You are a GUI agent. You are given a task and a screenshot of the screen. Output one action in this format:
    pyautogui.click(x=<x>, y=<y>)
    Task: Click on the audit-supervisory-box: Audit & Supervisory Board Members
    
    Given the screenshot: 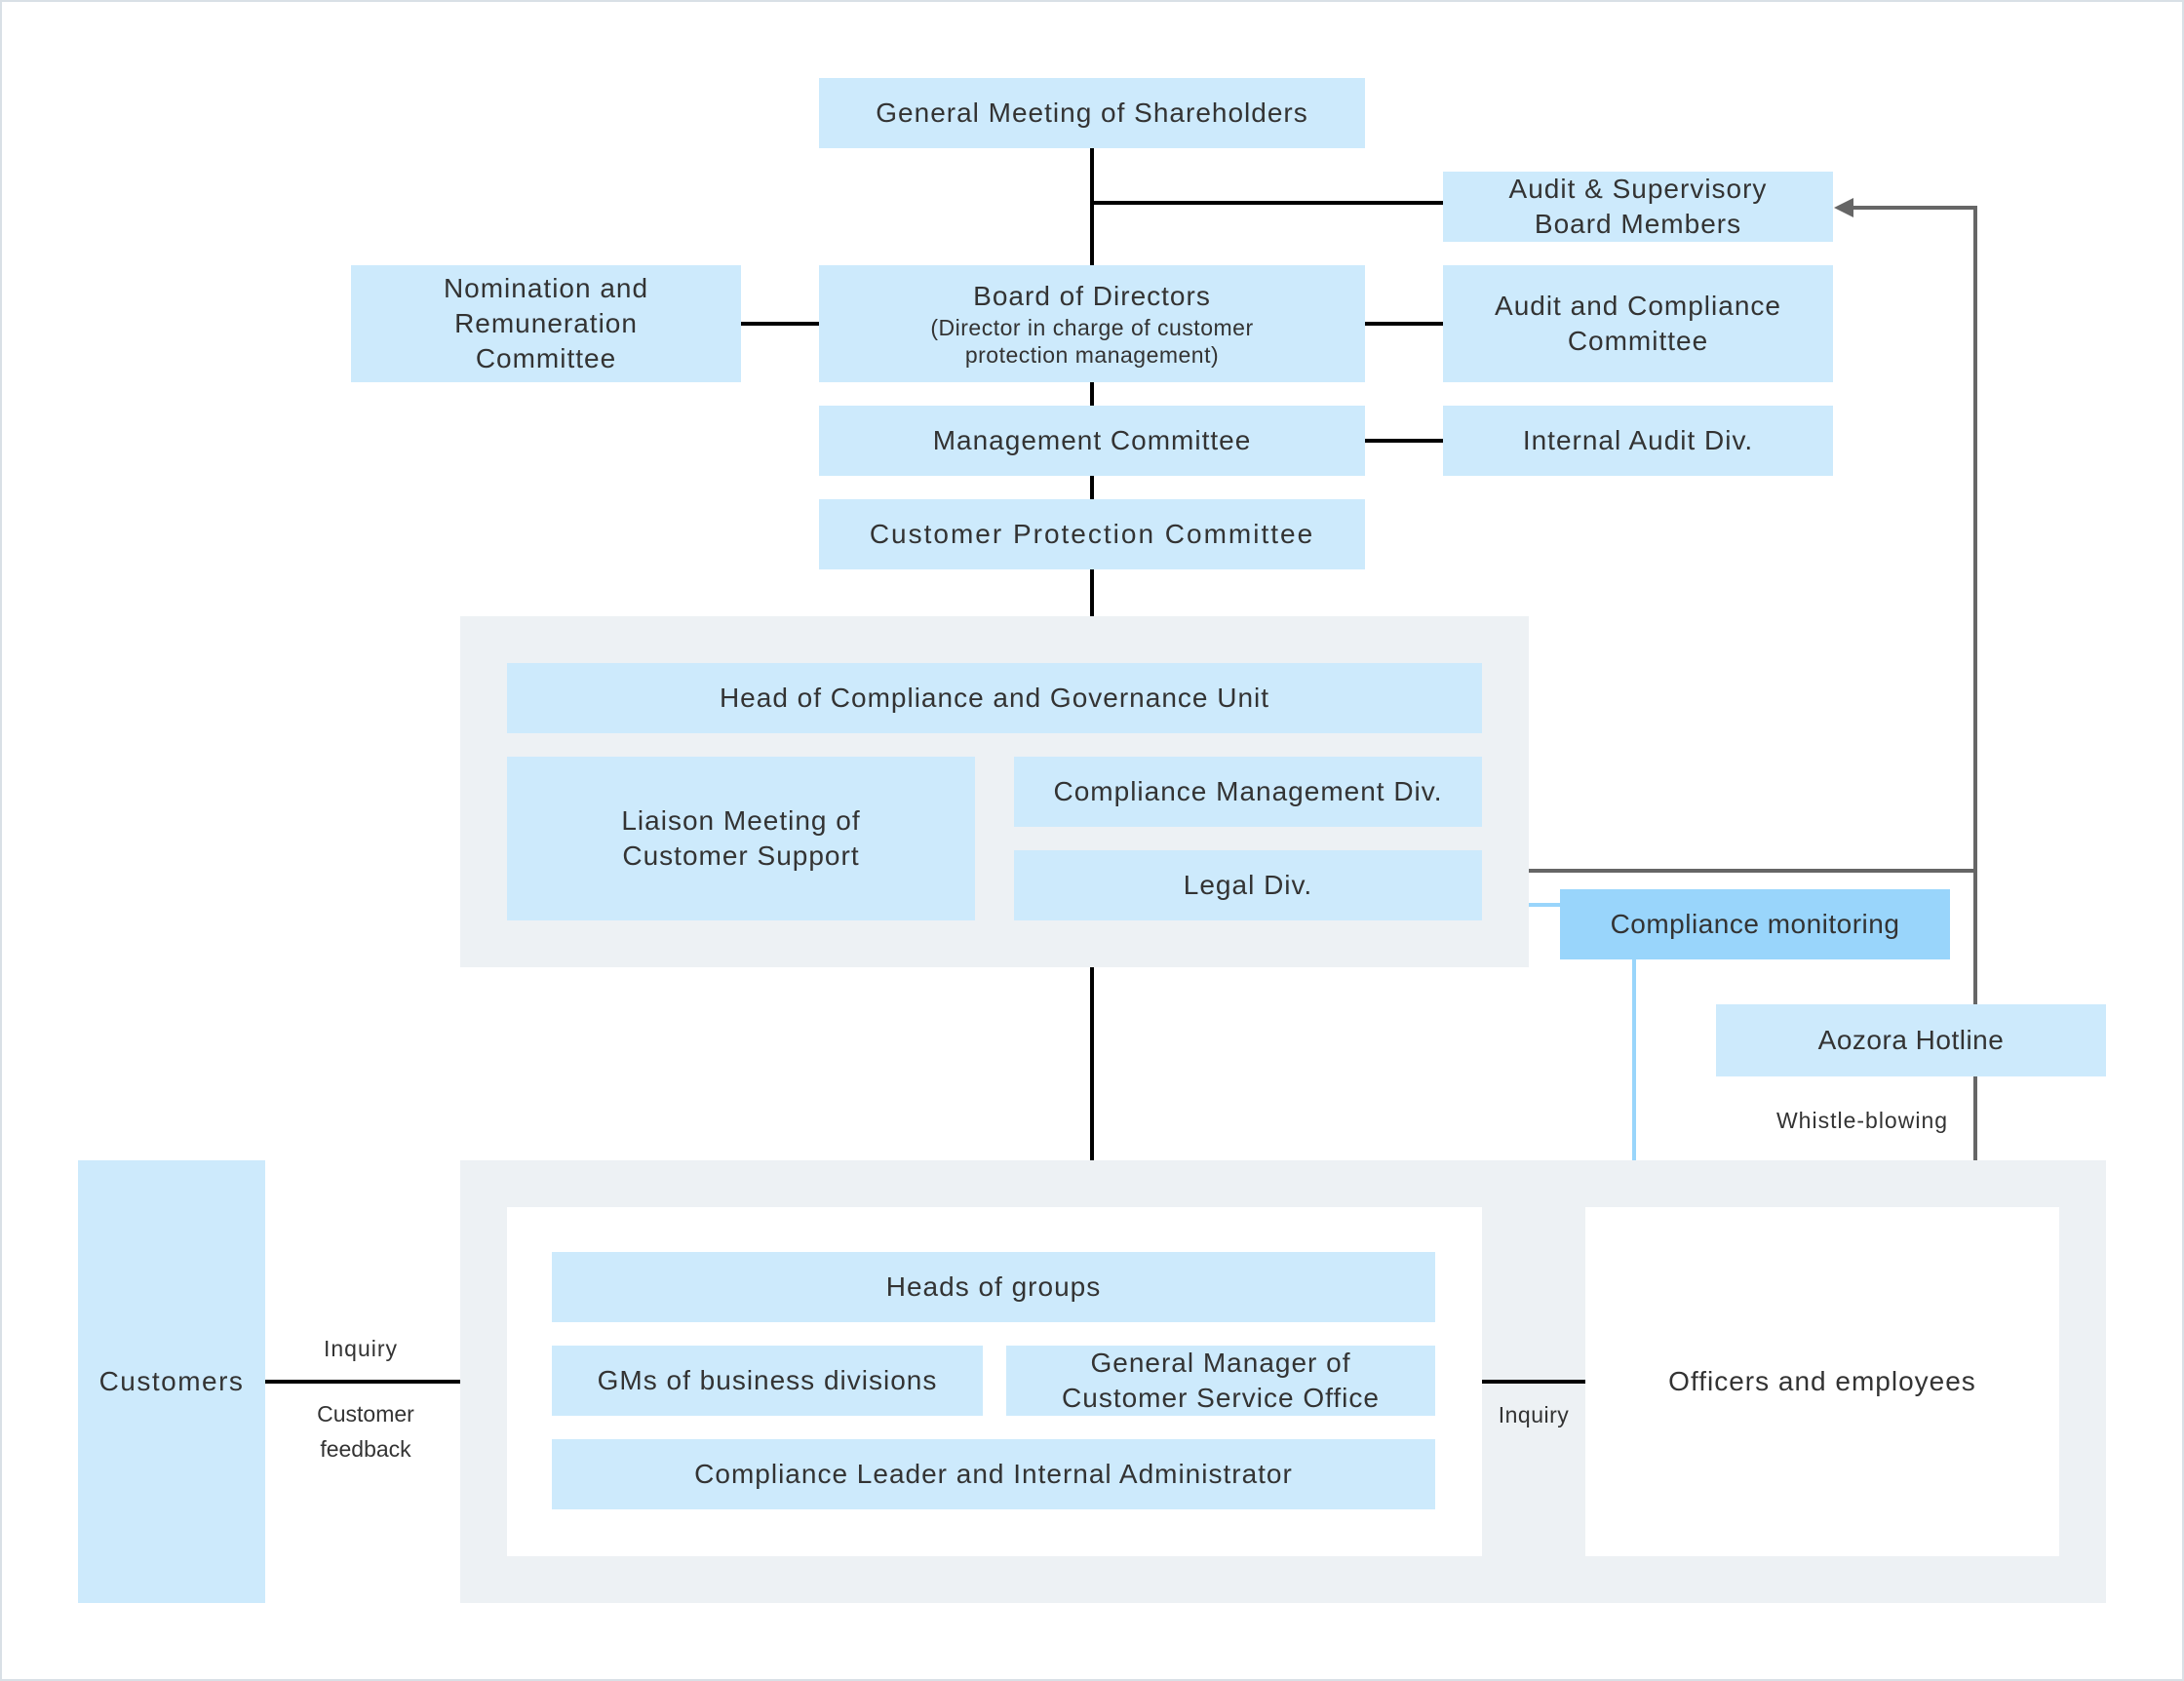 What is the action you would take?
    pyautogui.click(x=1638, y=207)
    